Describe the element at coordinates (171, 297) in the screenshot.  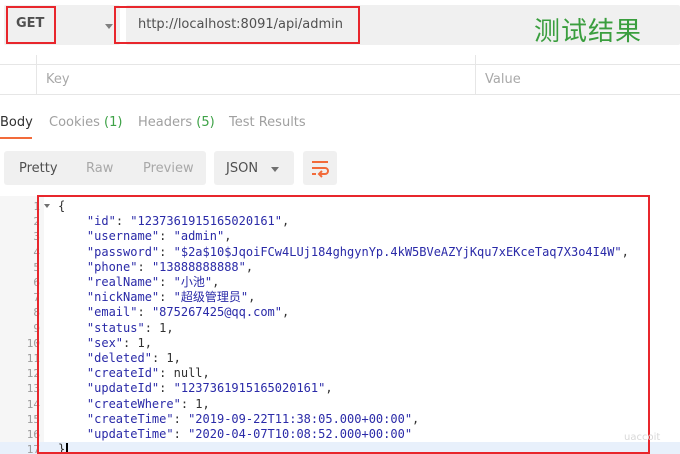
I see `code-text: "nickName": "超级管理员",` at that location.